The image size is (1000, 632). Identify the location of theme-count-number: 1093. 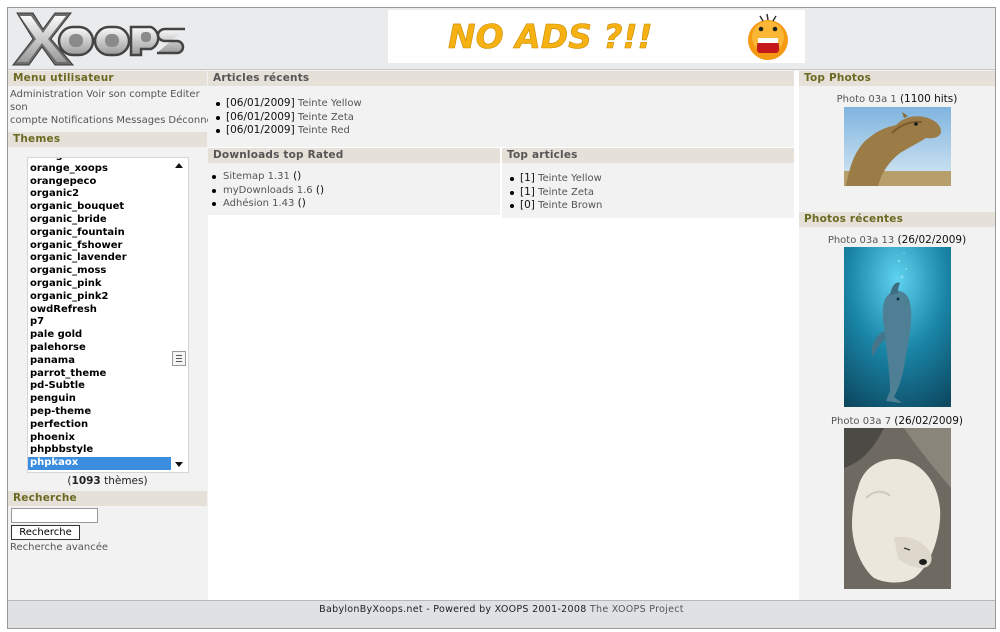
(86, 481).